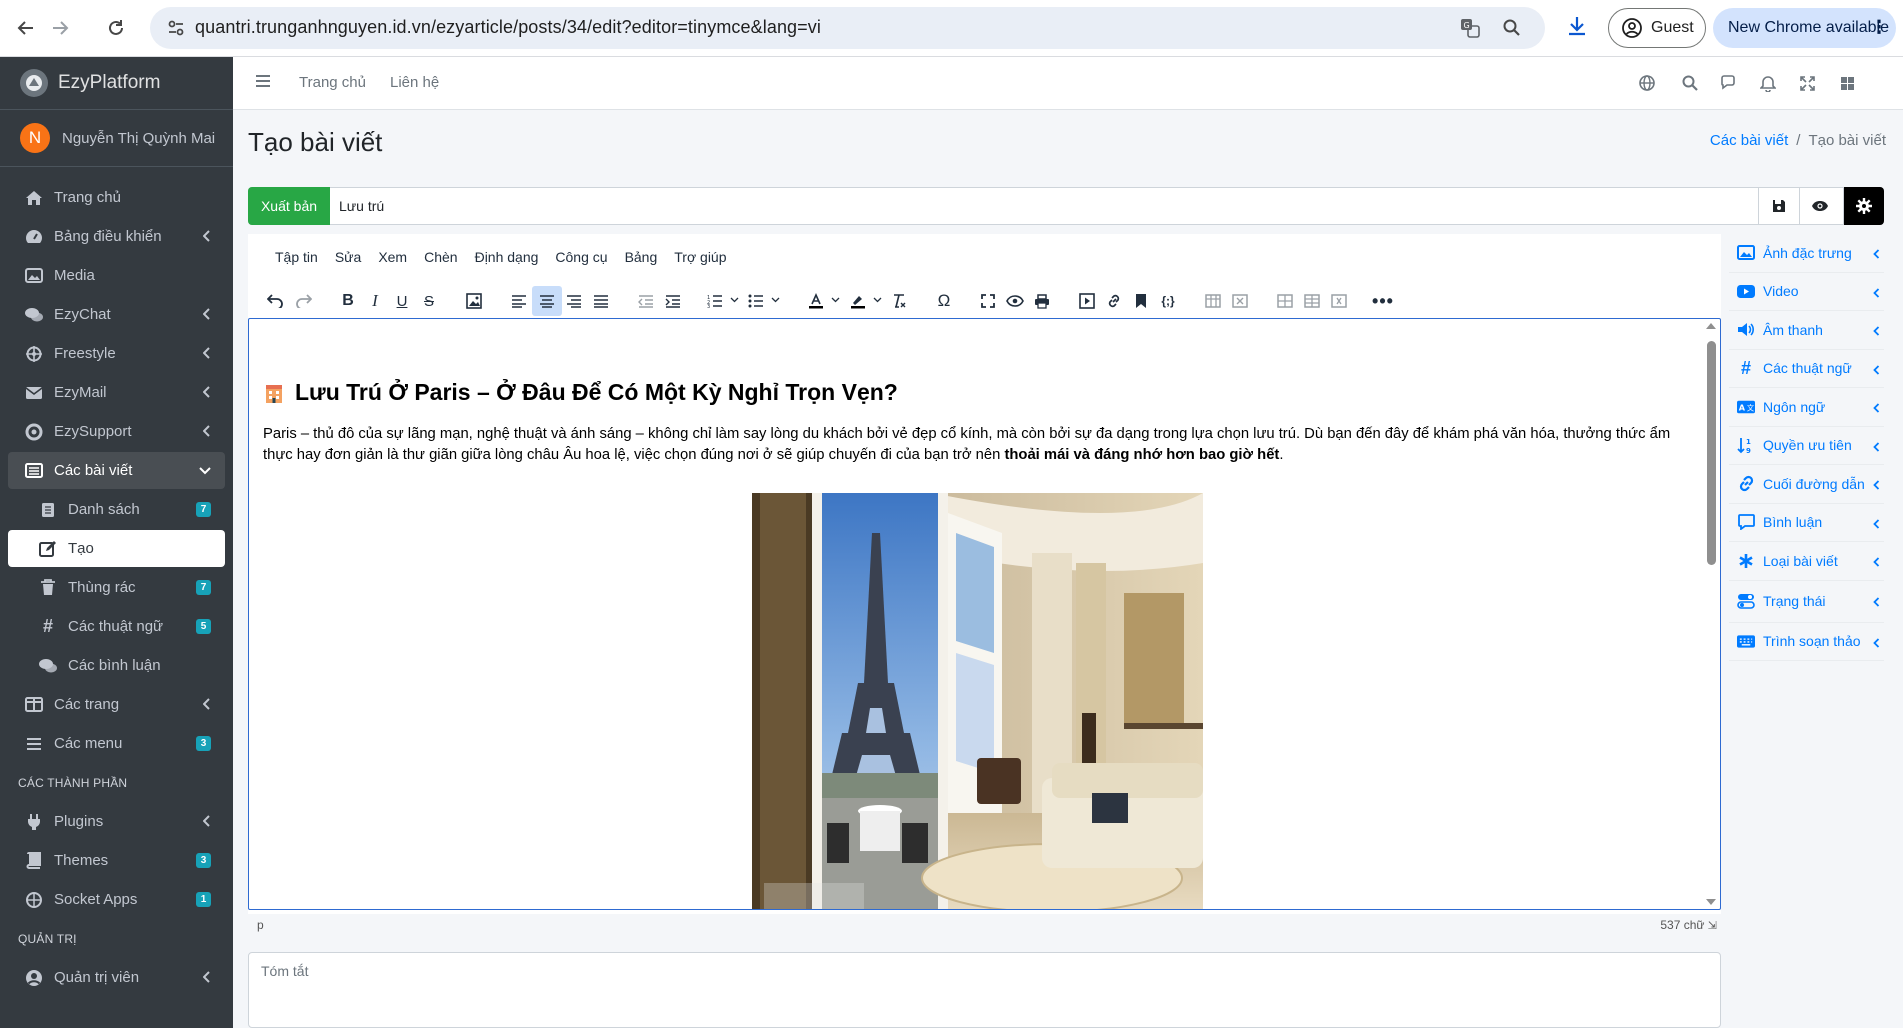 Image resolution: width=1903 pixels, height=1028 pixels. What do you see at coordinates (1383, 301) in the screenshot?
I see `more-icon: •••` at bounding box center [1383, 301].